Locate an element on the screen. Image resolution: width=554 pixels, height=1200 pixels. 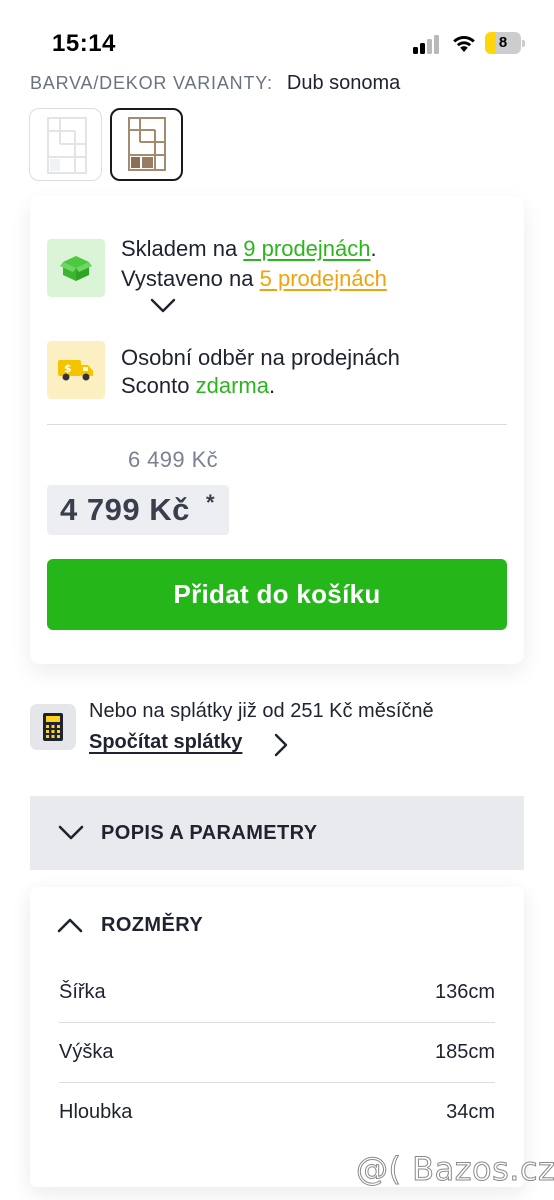
description-accordion-title: POPIS A PARAMETRY is located at coordinates (209, 833).